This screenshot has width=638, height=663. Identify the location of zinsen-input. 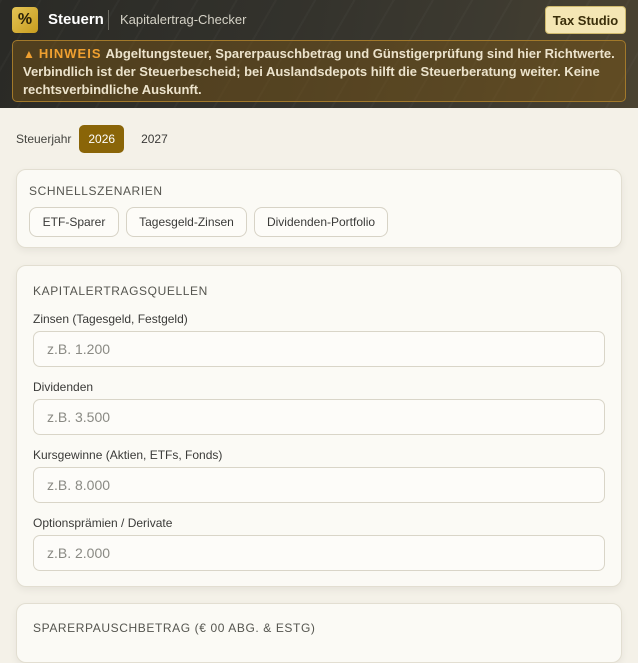
(319, 349).